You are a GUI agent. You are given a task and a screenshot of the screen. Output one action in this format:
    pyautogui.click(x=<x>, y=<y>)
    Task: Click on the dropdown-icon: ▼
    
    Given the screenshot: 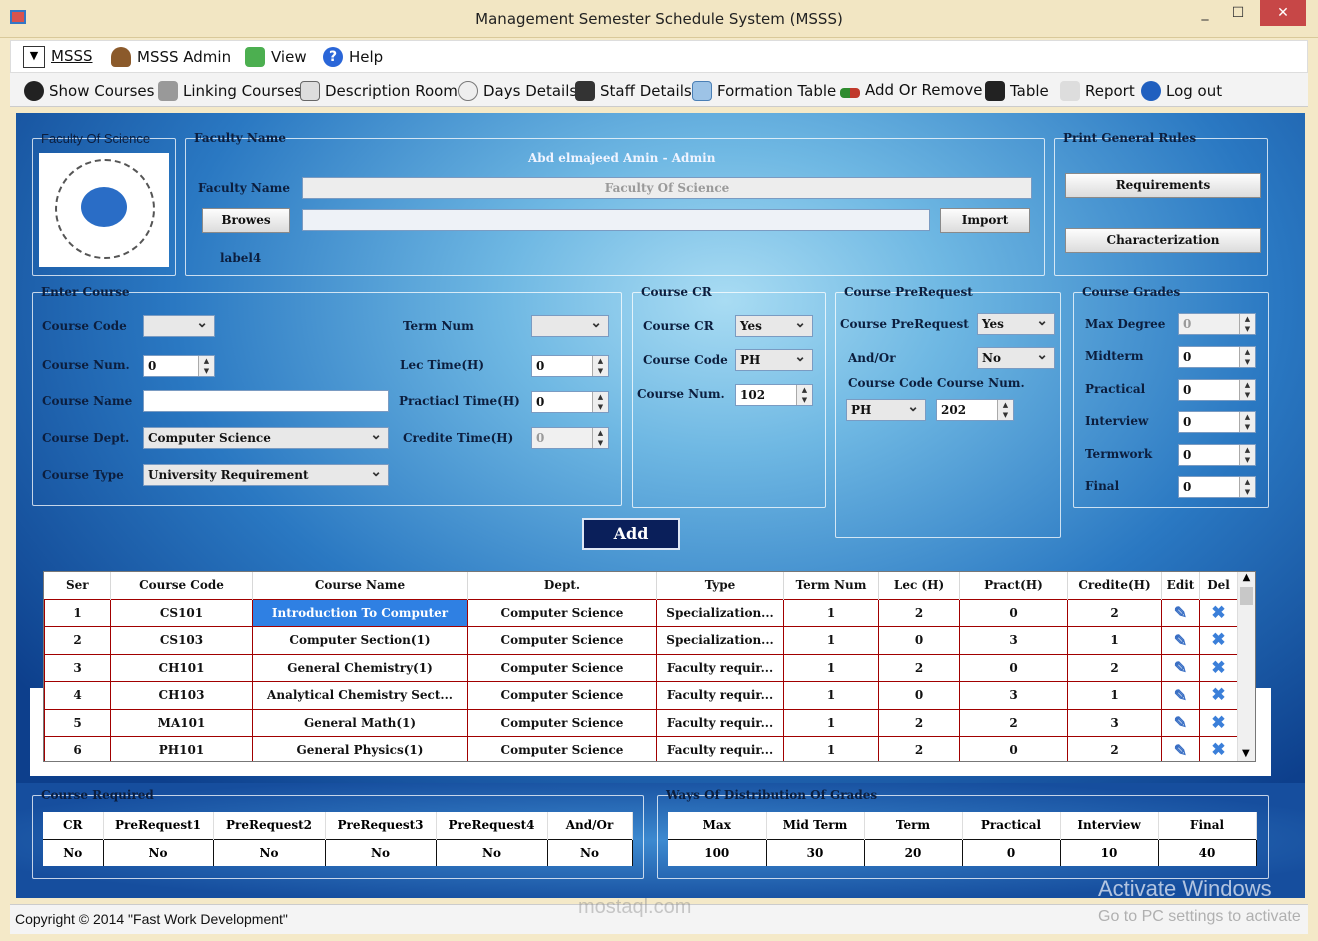 What is the action you would take?
    pyautogui.click(x=34, y=57)
    